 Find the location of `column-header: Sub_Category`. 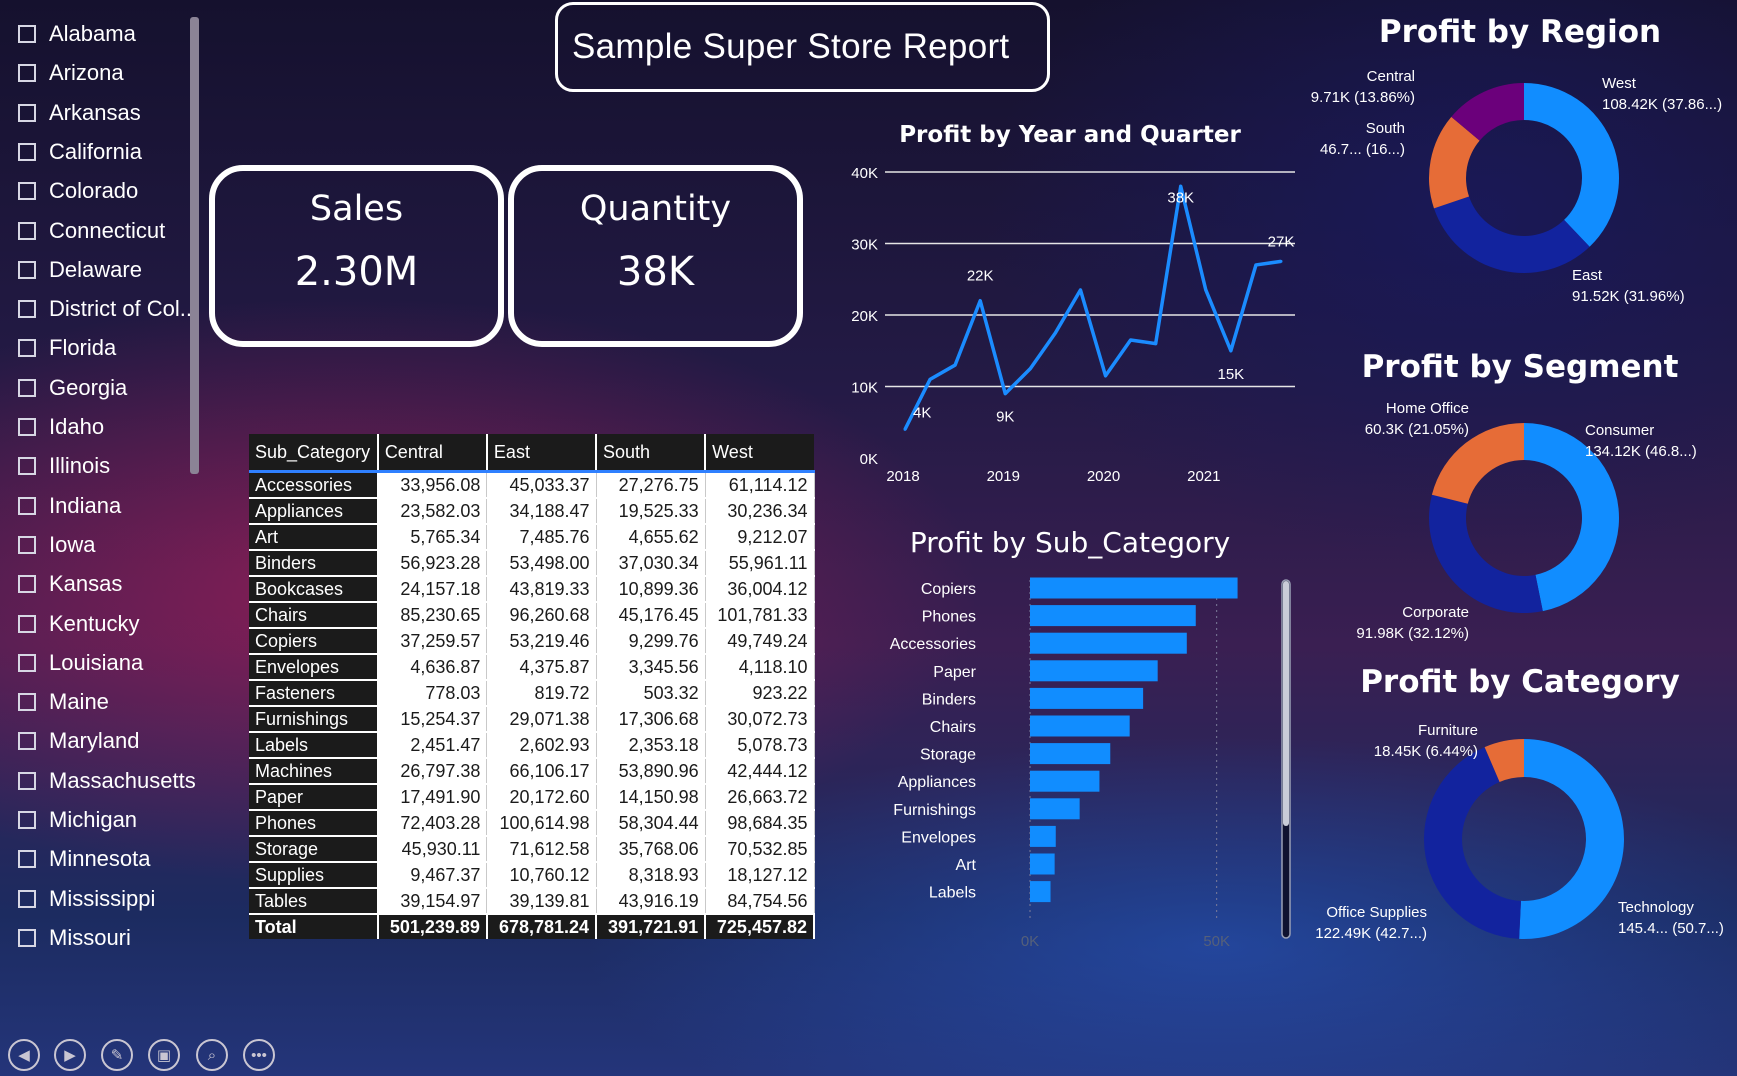

column-header: Sub_Category is located at coordinates (314, 453).